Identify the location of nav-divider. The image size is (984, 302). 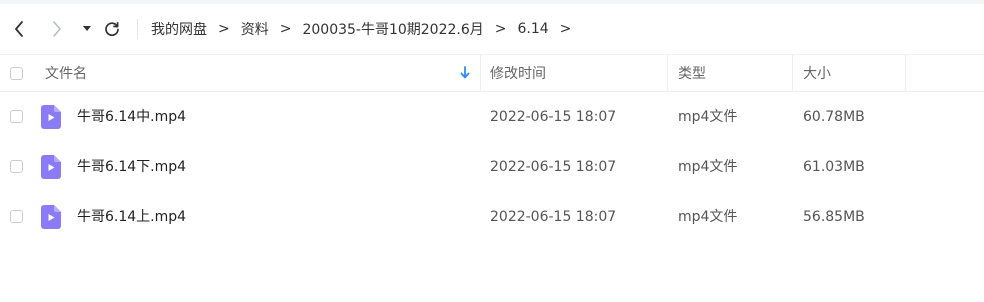
(137, 29).